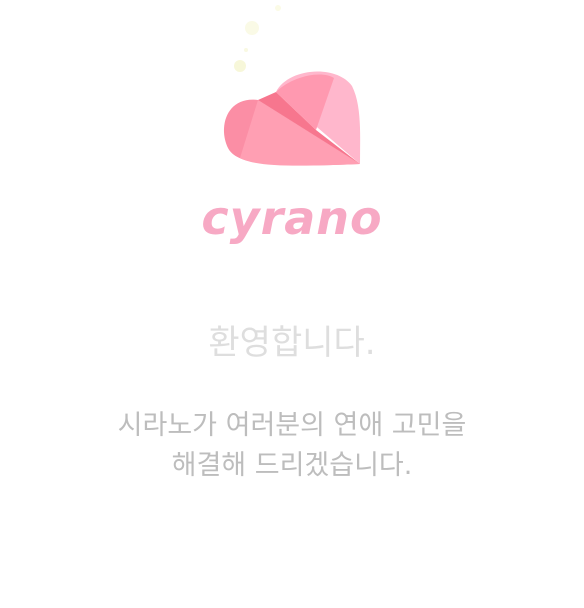 The height and width of the screenshot is (608, 584). Describe the element at coordinates (292, 446) in the screenshot. I see `welcome-message: 시라노가 여러분의 연애 고민을 해결해 드리겠습니다.` at that location.